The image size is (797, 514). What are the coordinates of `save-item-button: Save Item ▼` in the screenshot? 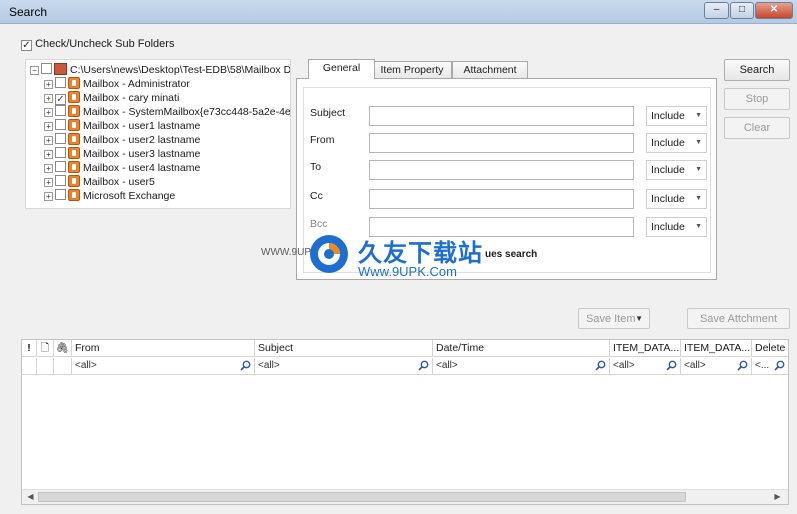 It's located at (614, 318).